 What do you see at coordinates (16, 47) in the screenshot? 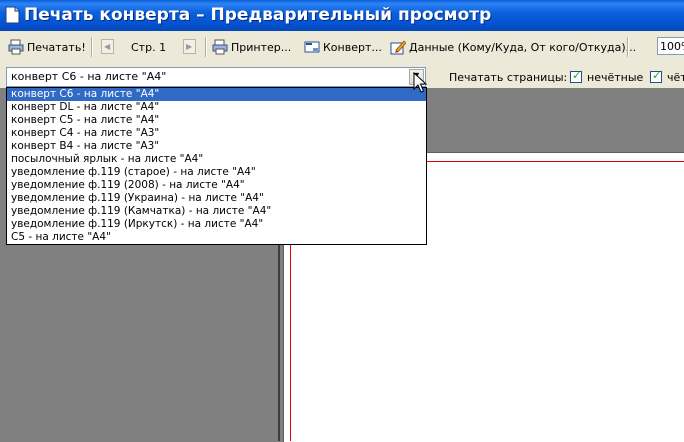
I see `printer-icon` at bounding box center [16, 47].